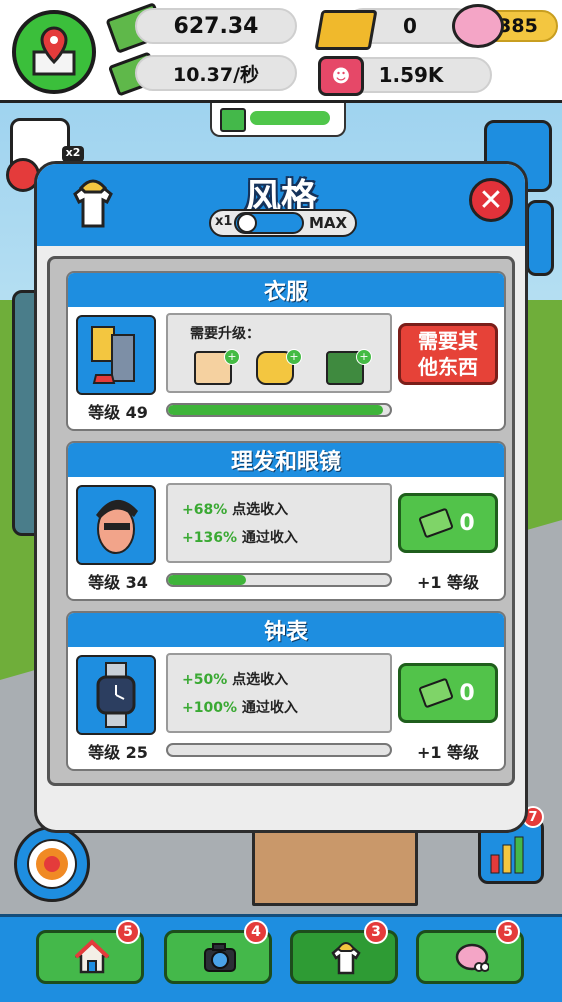 This screenshot has width=562, height=1002. I want to click on map-pin-icon, so click(54, 51).